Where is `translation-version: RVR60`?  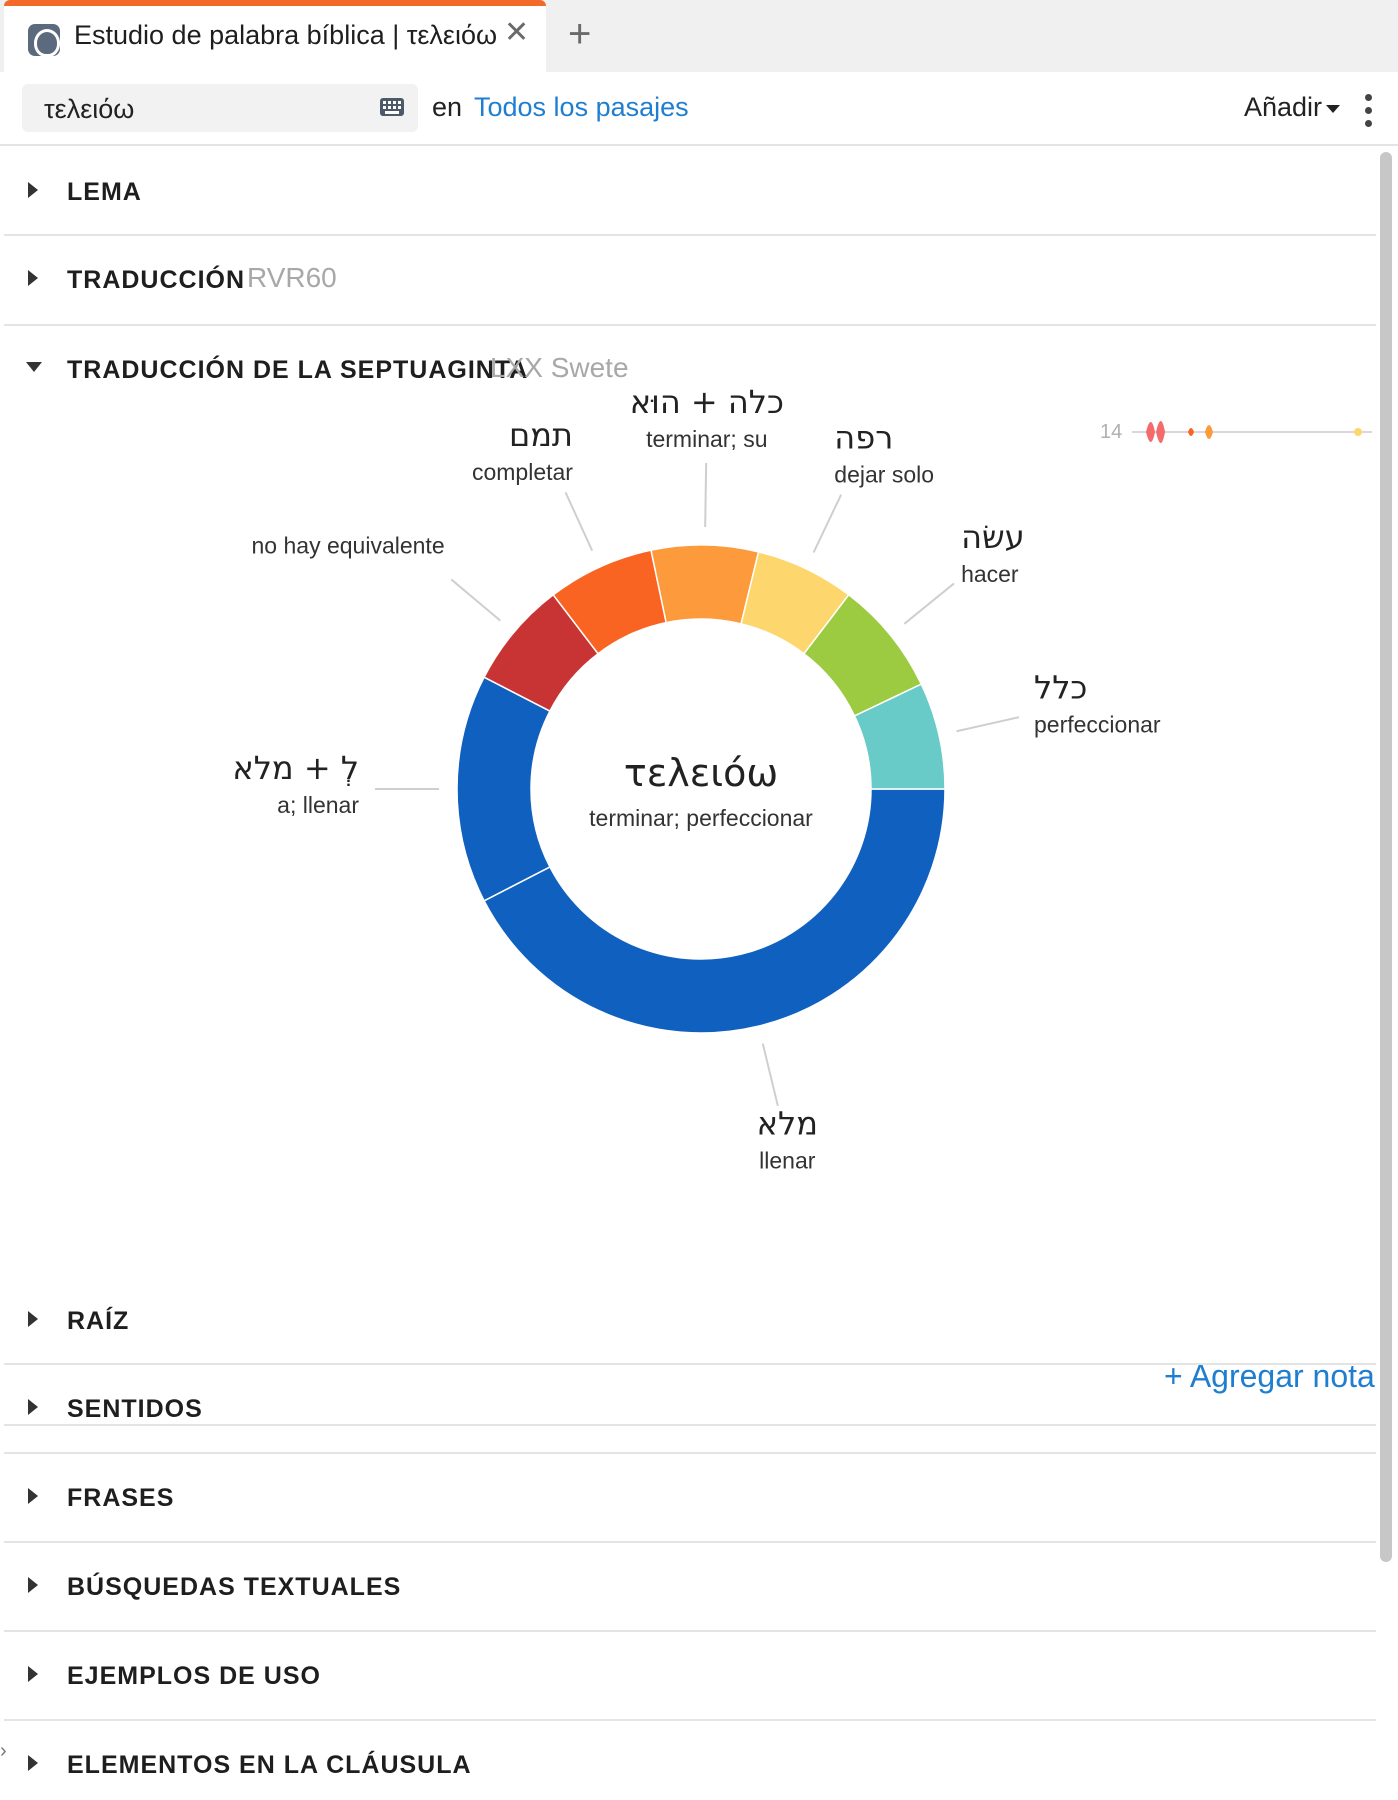 translation-version: RVR60 is located at coordinates (292, 278).